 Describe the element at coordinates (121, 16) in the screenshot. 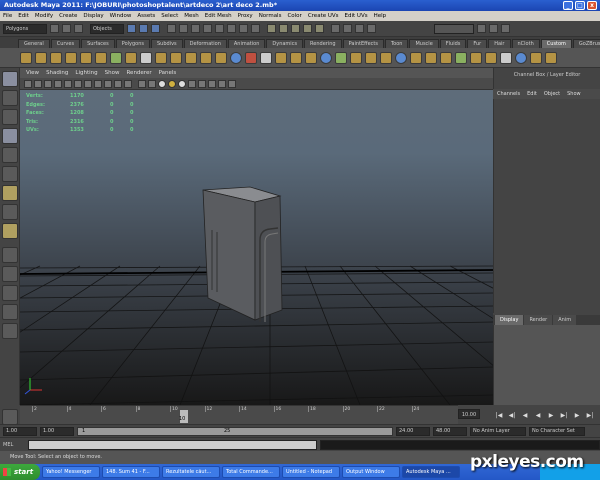

I see `menu-window: Window` at that location.